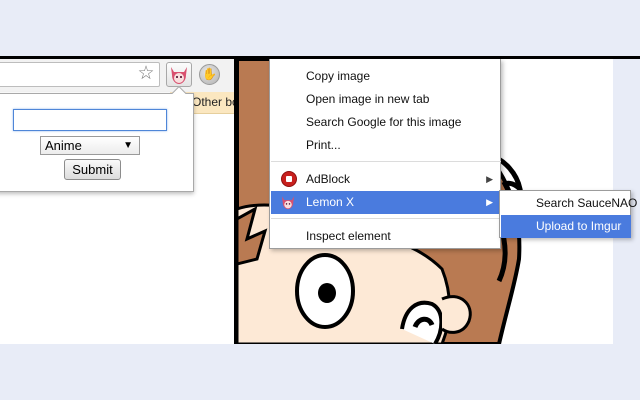 The image size is (640, 400). Describe the element at coordinates (92, 169) in the screenshot. I see `submit-button: Submit` at that location.